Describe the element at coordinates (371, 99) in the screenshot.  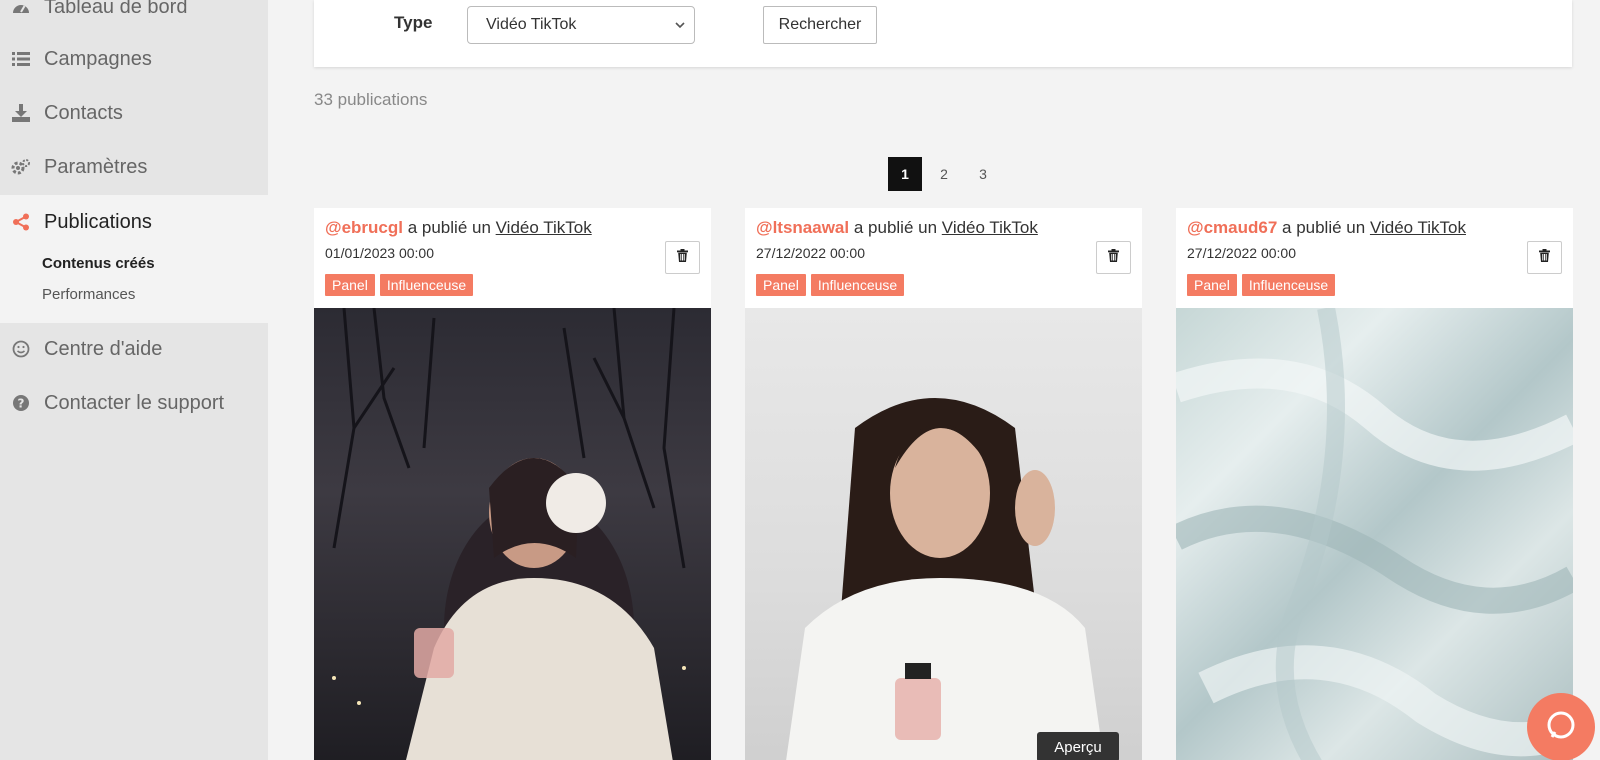
I see `results-count: 33 publications` at that location.